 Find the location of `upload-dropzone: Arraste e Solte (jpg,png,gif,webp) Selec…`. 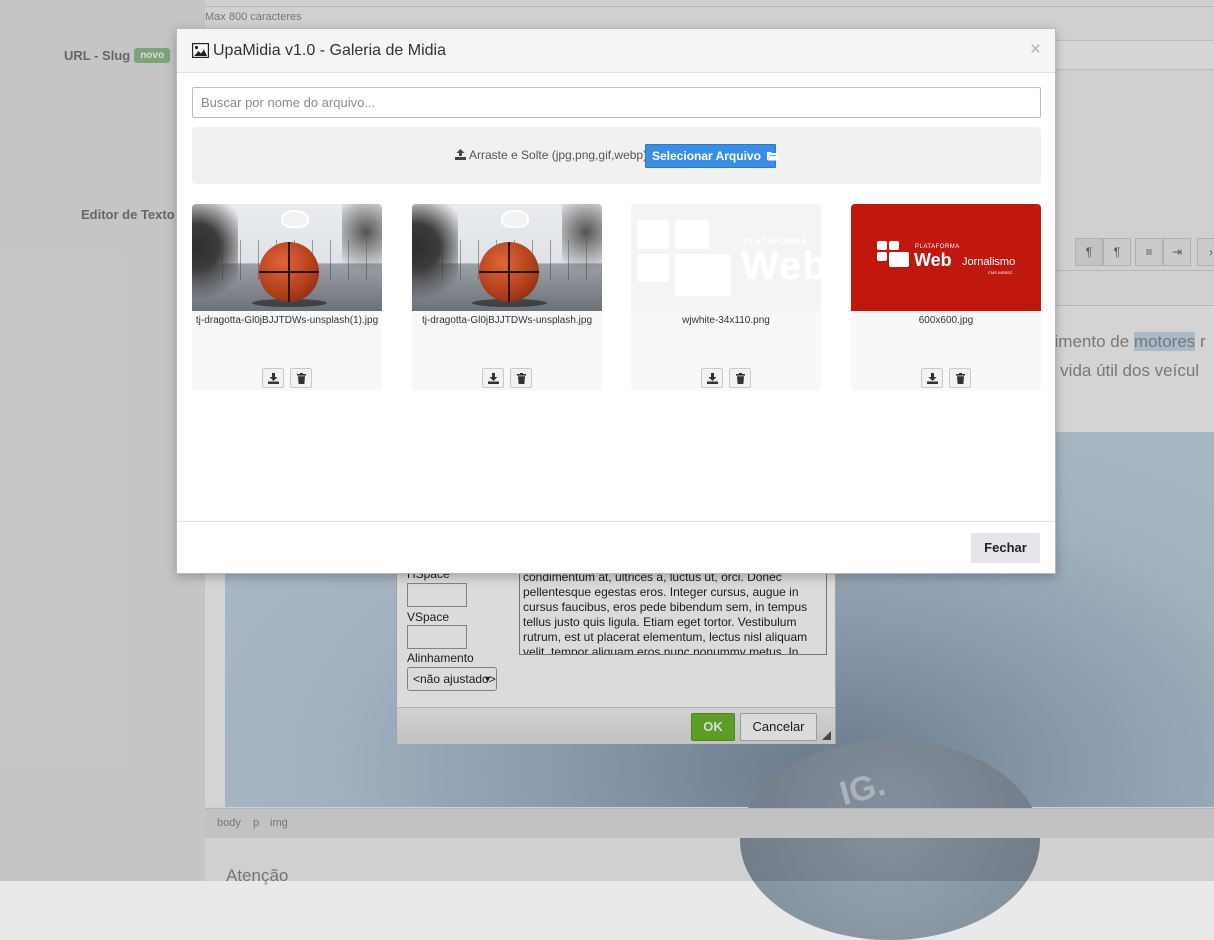

upload-dropzone: Arraste e Solte (jpg,png,gif,webp) Selec… is located at coordinates (616, 155).